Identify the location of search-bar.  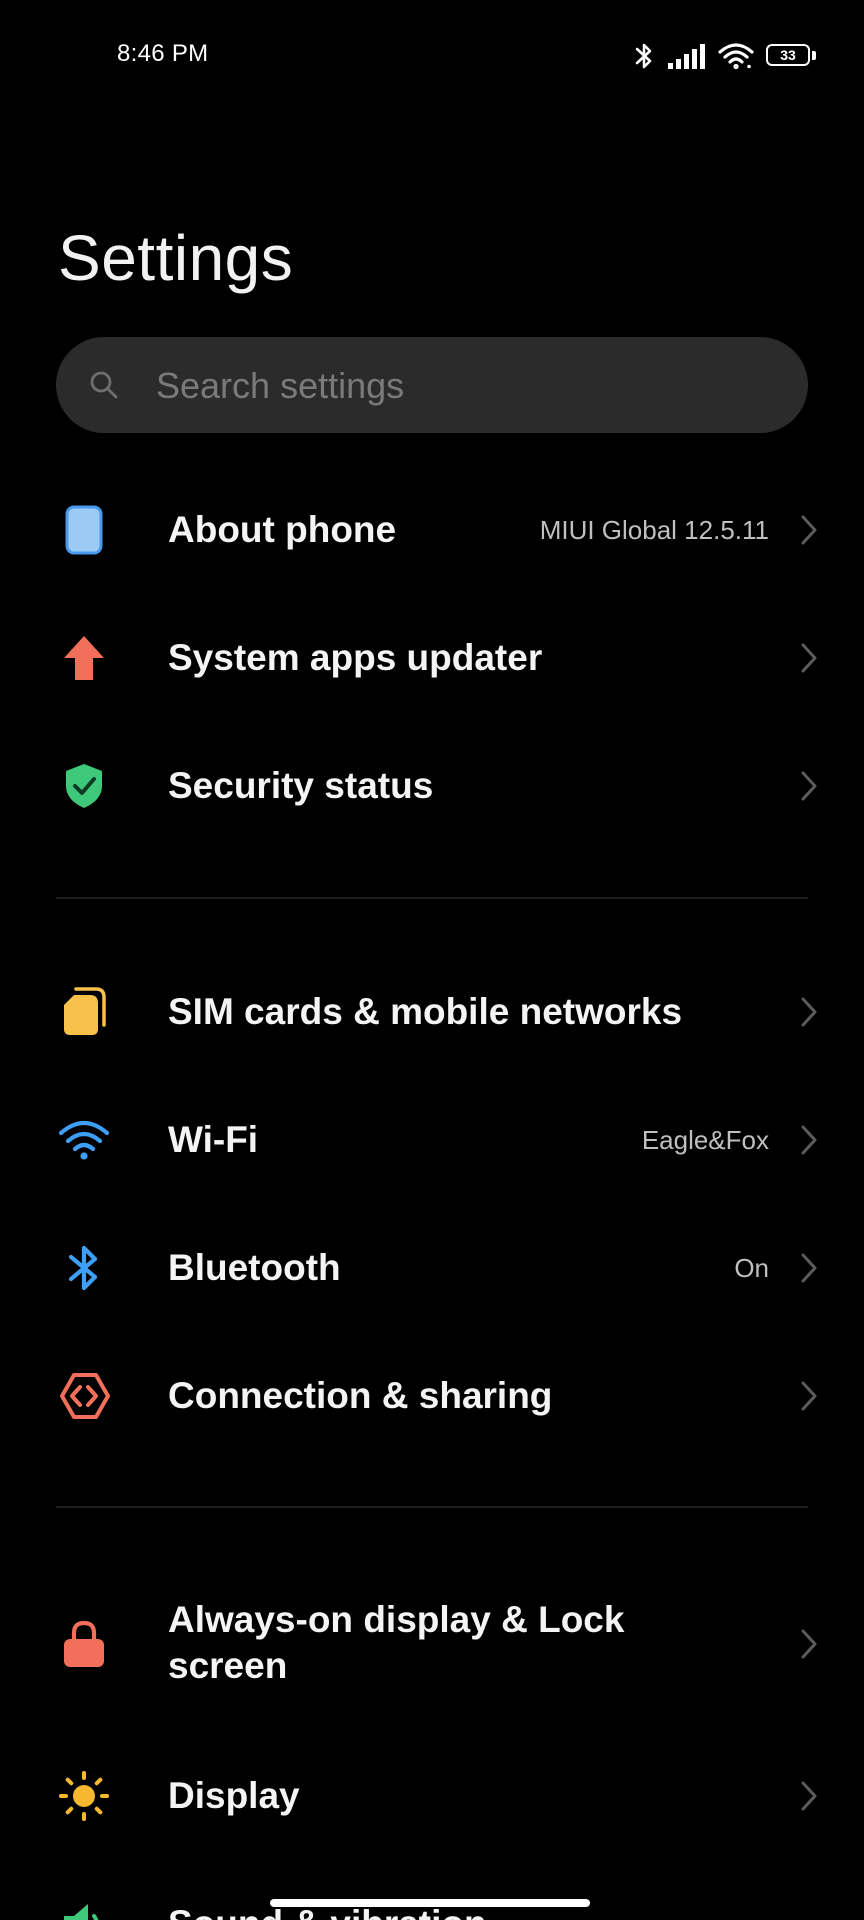
(432, 385).